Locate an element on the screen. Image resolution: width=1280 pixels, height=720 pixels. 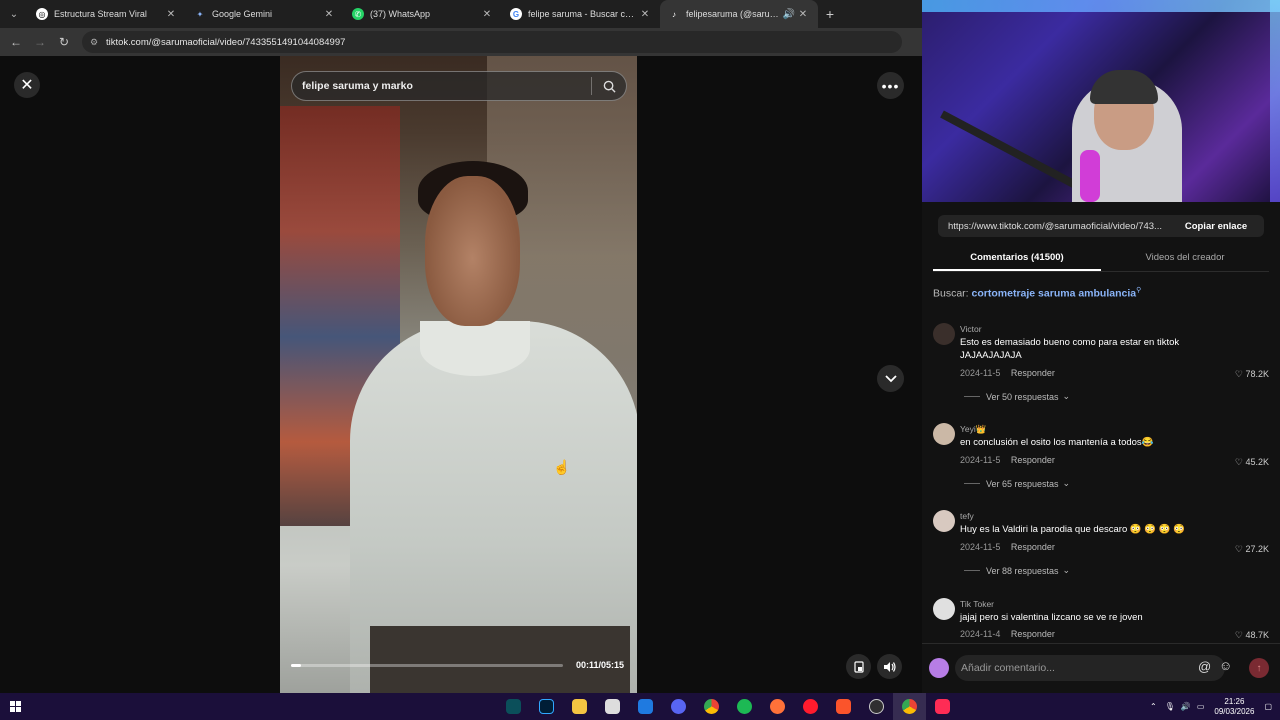
view-replies-label: Ver 65 respuestas is located at coordinates (1022, 483).